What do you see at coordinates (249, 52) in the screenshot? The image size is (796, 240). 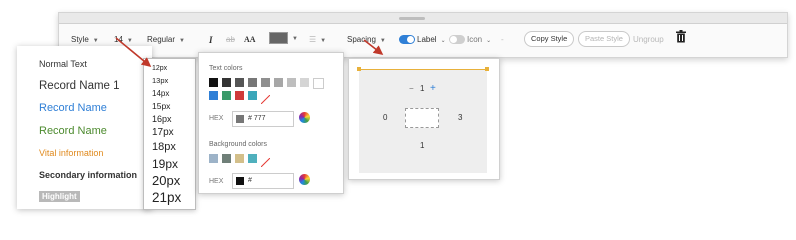 I see `annotation-arrows` at bounding box center [249, 52].